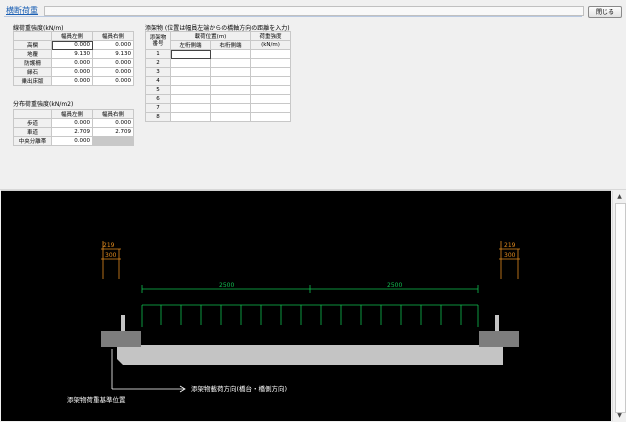  I want to click on table-row: 縁石 0.000 0.000, so click(73, 72).